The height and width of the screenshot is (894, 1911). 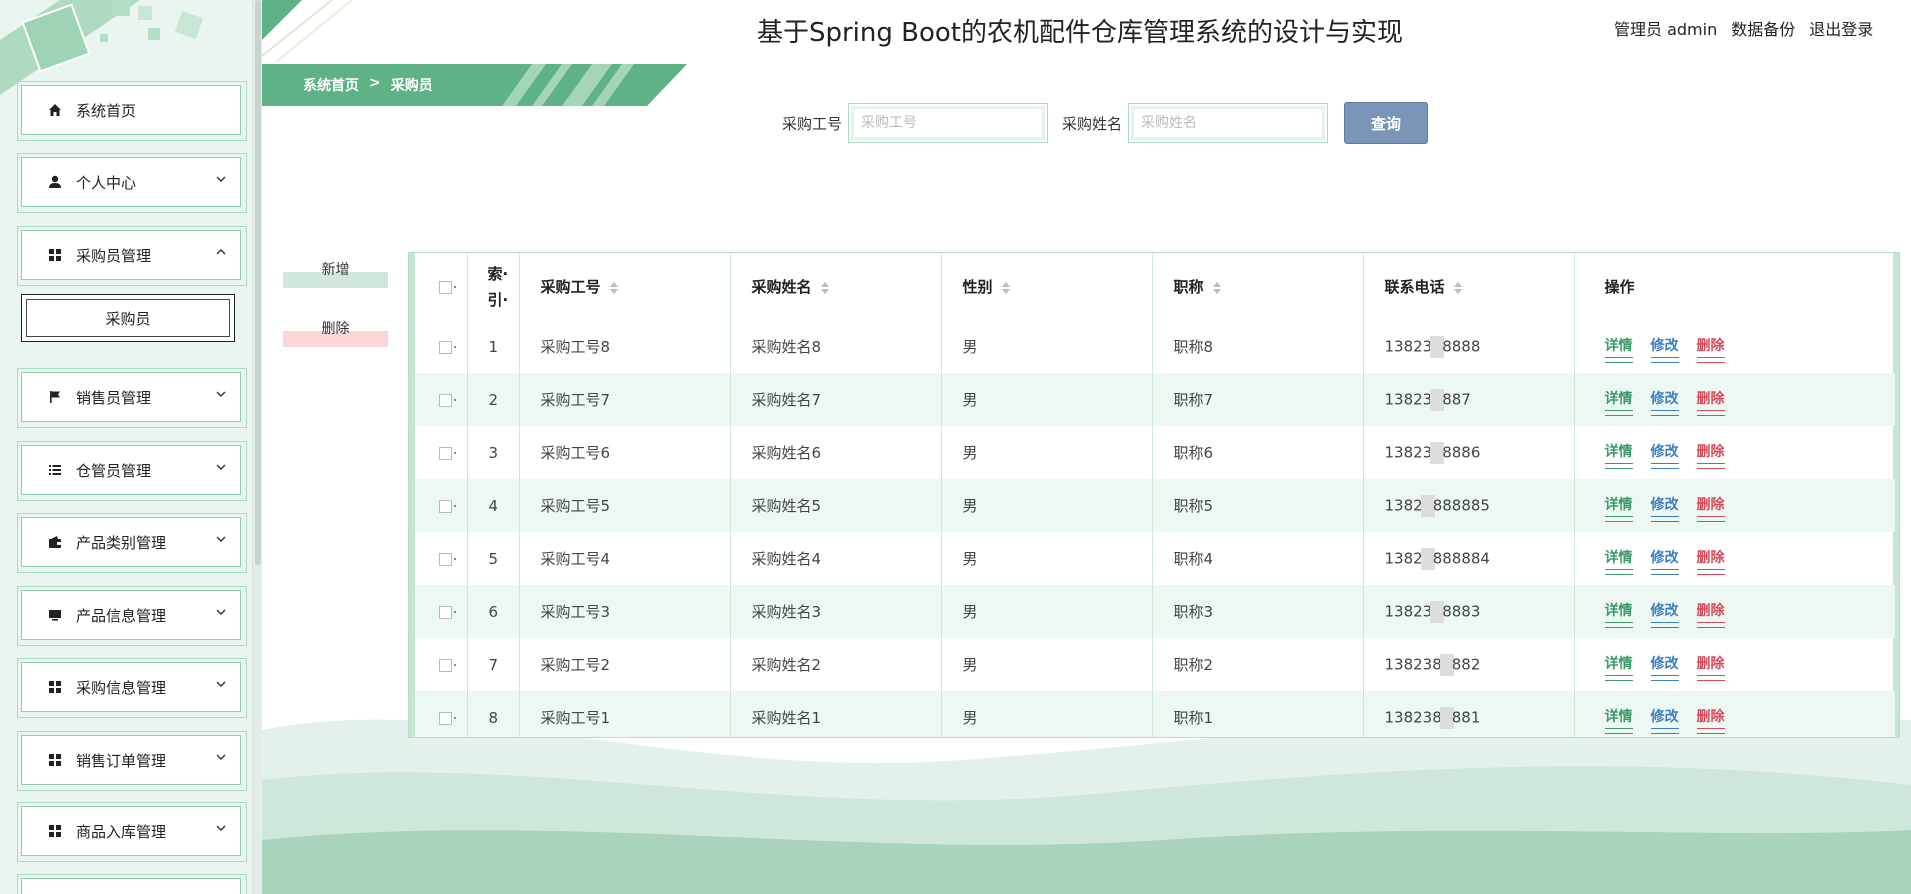 I want to click on data-backup-link: 数据备份, so click(x=1763, y=28).